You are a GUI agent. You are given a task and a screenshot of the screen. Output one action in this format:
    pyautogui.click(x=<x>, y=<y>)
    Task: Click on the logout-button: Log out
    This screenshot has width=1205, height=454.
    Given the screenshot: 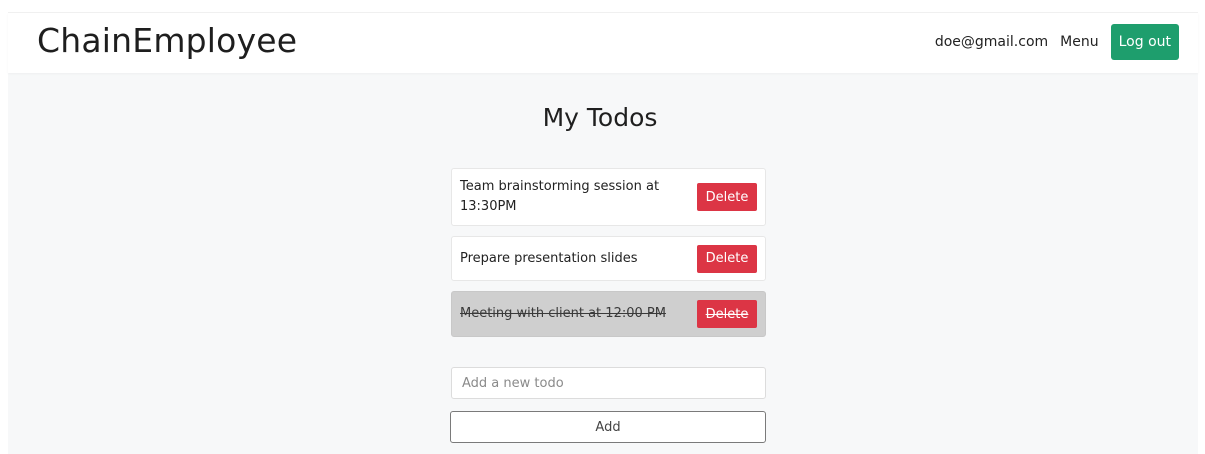 What is the action you would take?
    pyautogui.click(x=1144, y=42)
    